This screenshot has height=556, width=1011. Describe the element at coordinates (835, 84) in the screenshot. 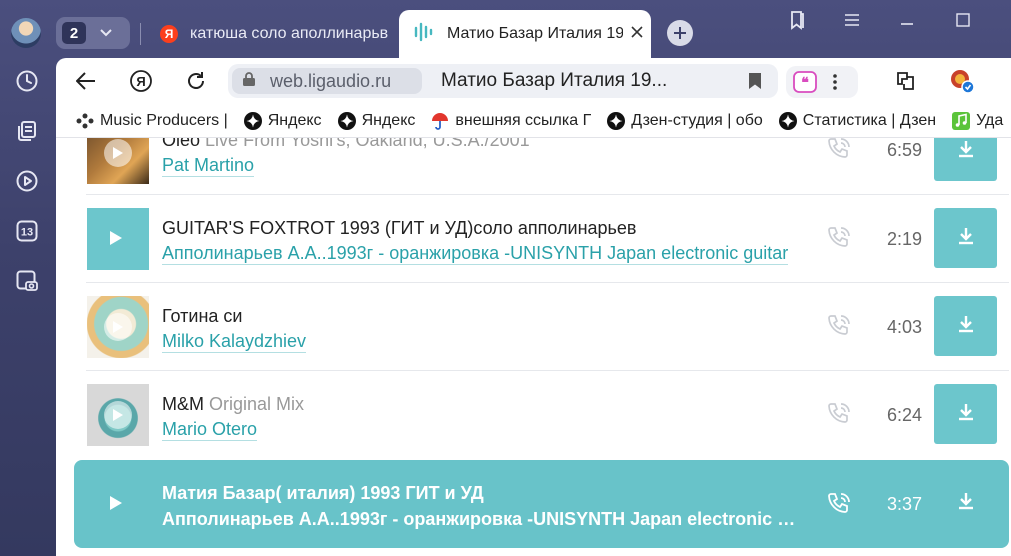

I see `more-vertical-icon` at that location.